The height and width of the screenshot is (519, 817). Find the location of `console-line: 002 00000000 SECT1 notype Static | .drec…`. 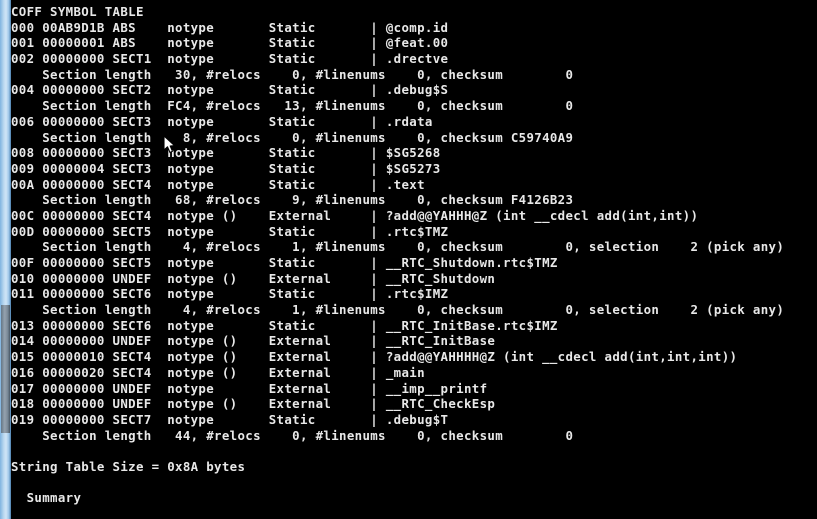

console-line: 002 00000000 SECT1 notype Static | .drec… is located at coordinates (230, 59).